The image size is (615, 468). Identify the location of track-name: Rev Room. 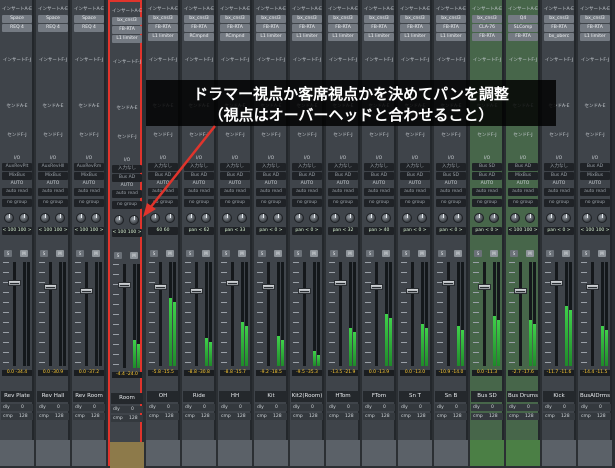
(89, 396).